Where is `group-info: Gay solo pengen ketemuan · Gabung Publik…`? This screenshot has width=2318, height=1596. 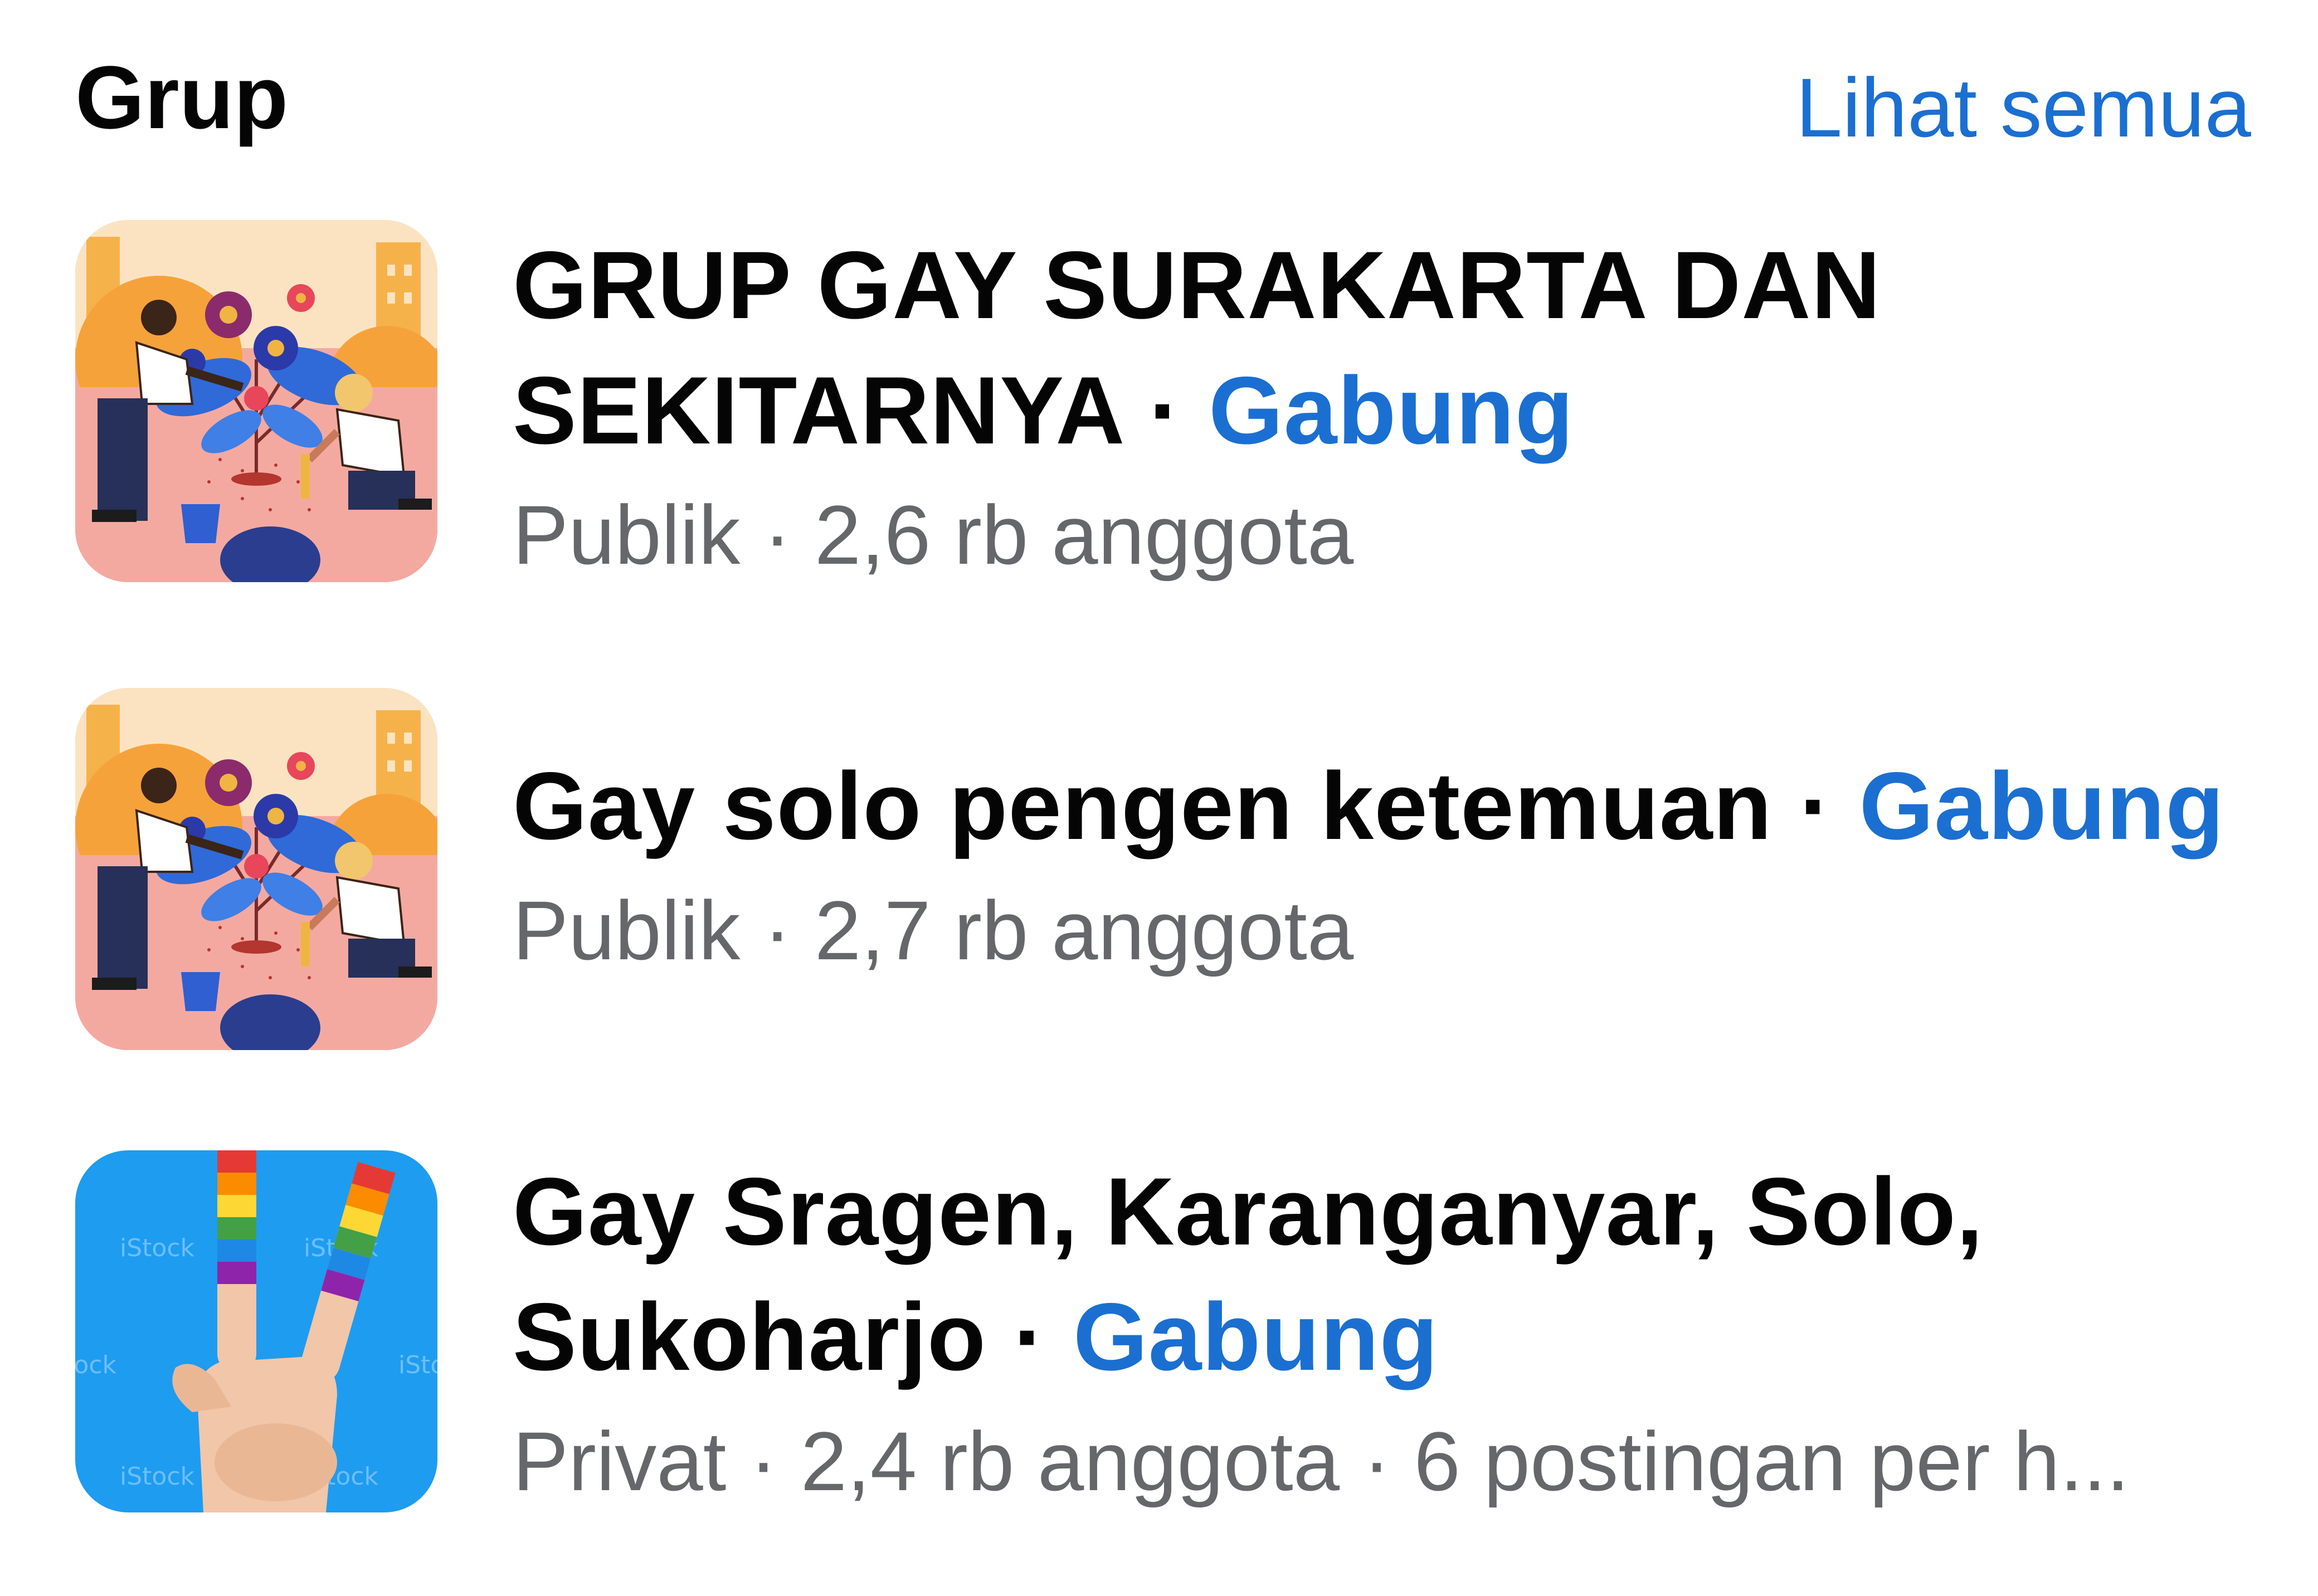 group-info: Gay solo pengen ketemuan · Gabung Publik… is located at coordinates (1390, 865).